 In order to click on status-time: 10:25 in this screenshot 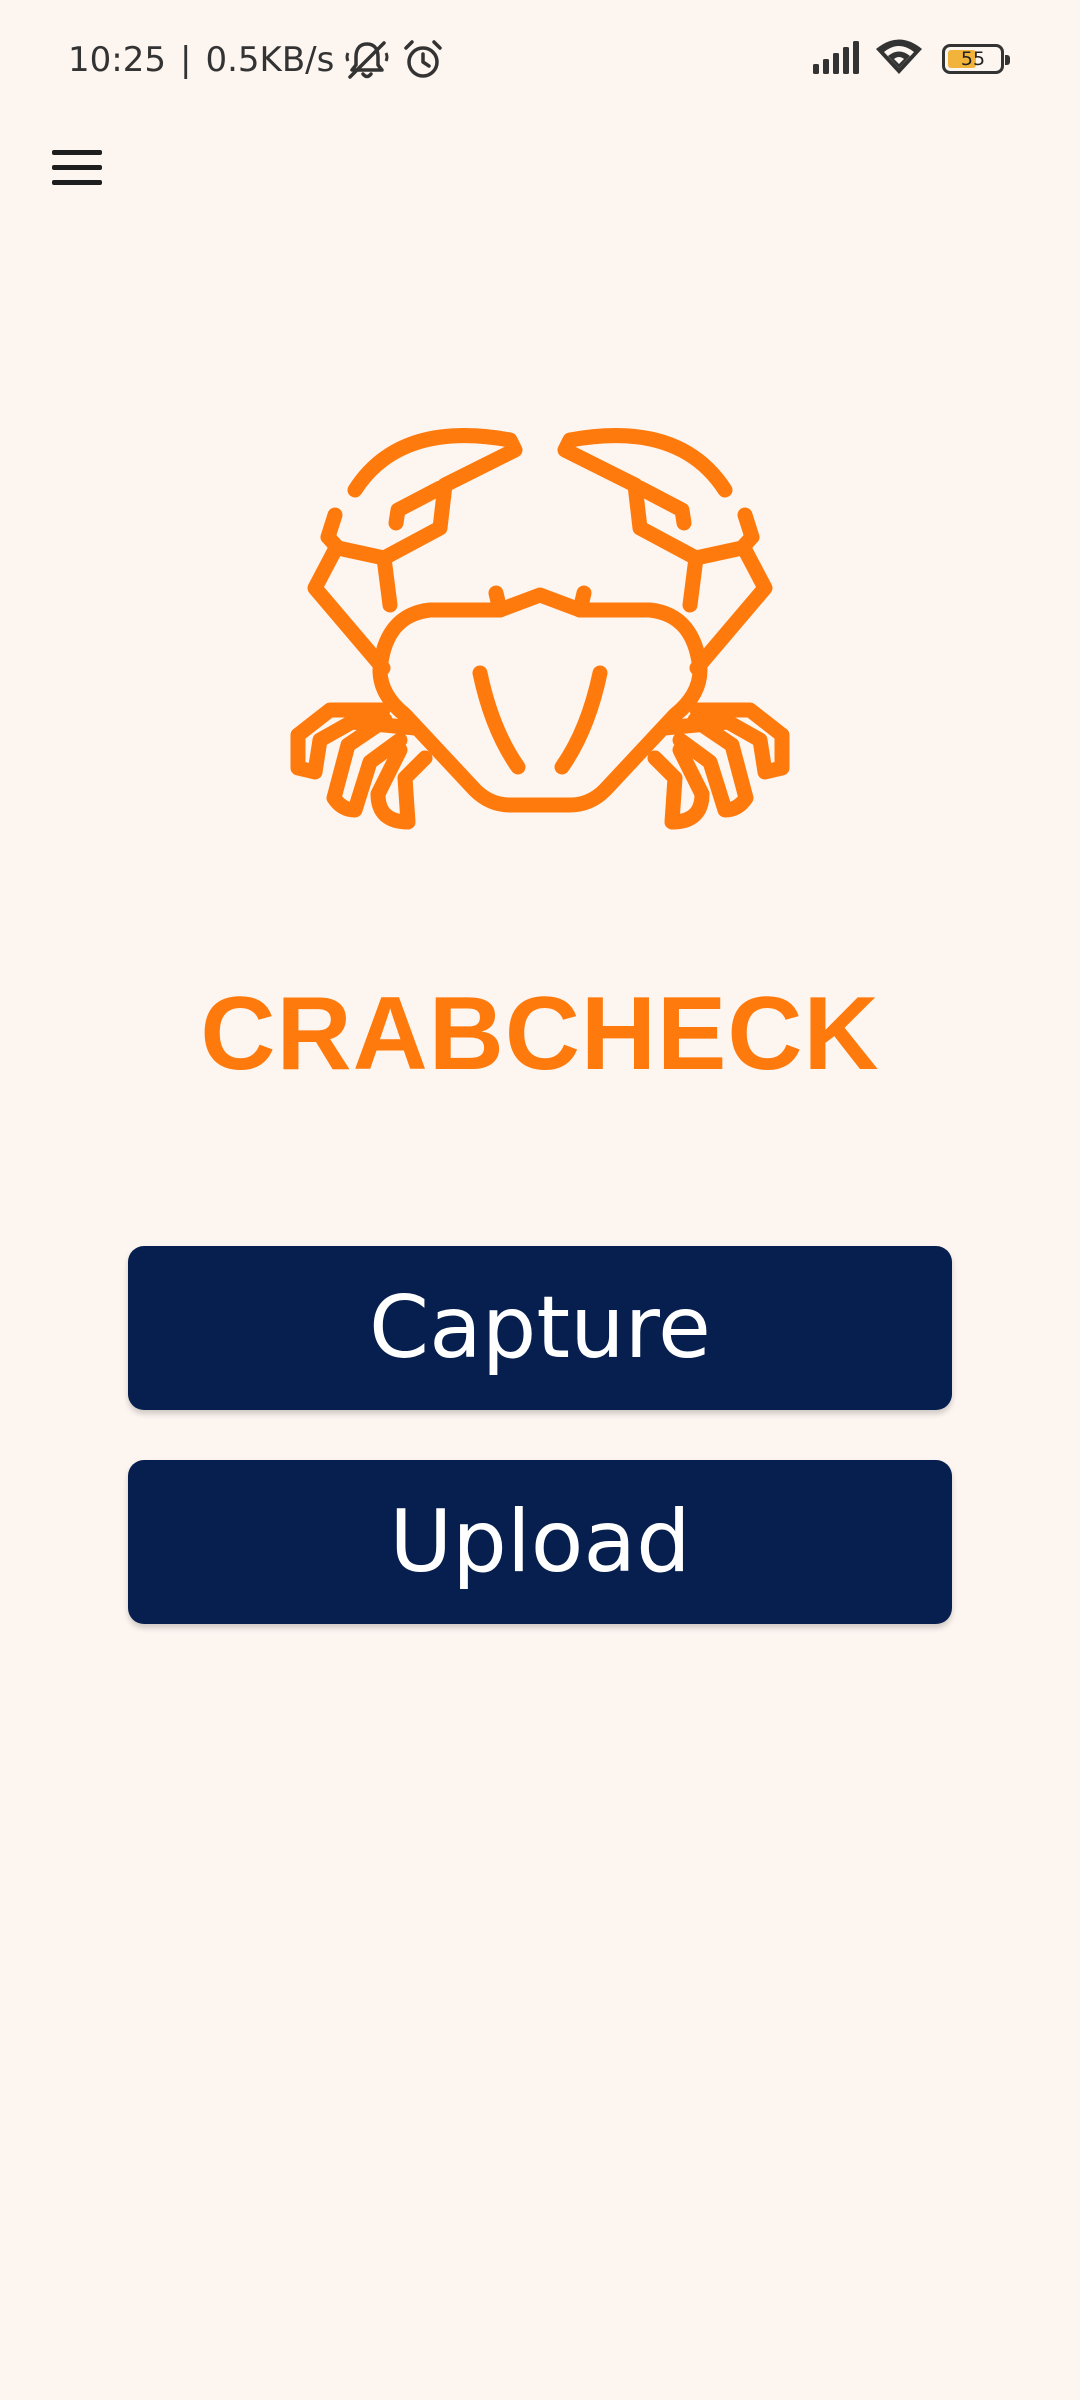, I will do `click(117, 60)`.